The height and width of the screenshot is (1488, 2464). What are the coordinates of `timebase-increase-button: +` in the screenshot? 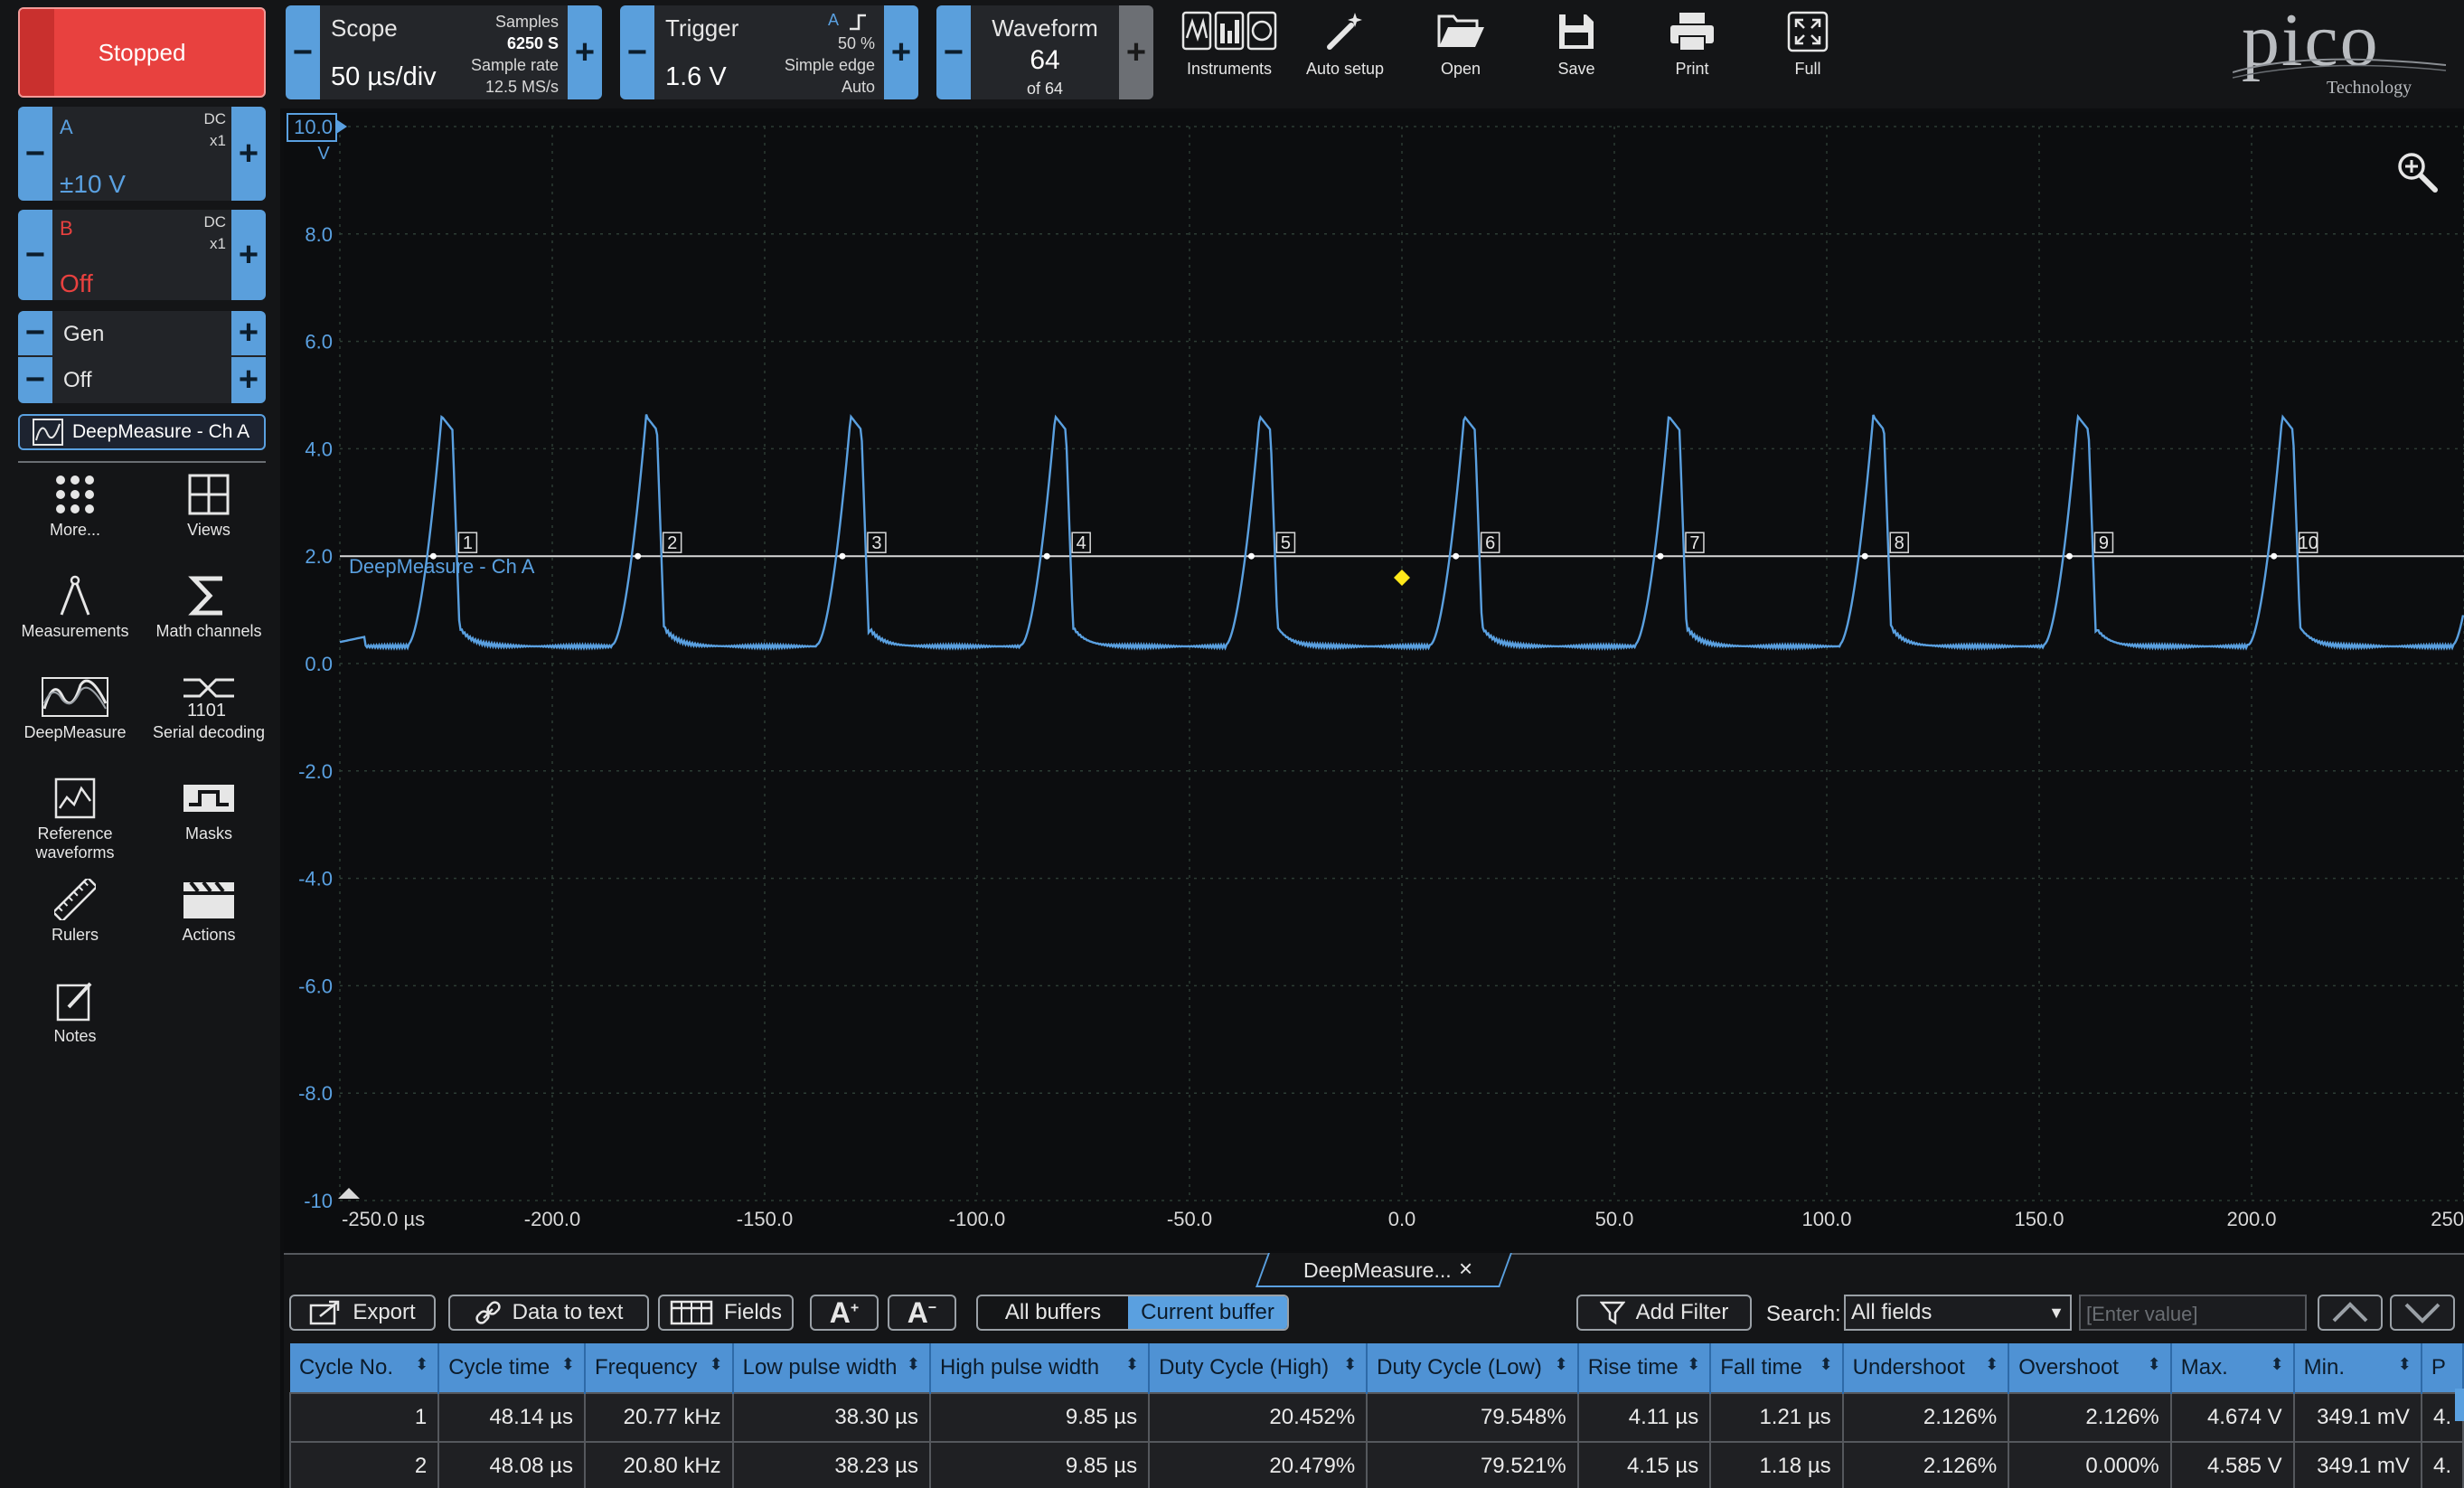 It's located at (585, 52).